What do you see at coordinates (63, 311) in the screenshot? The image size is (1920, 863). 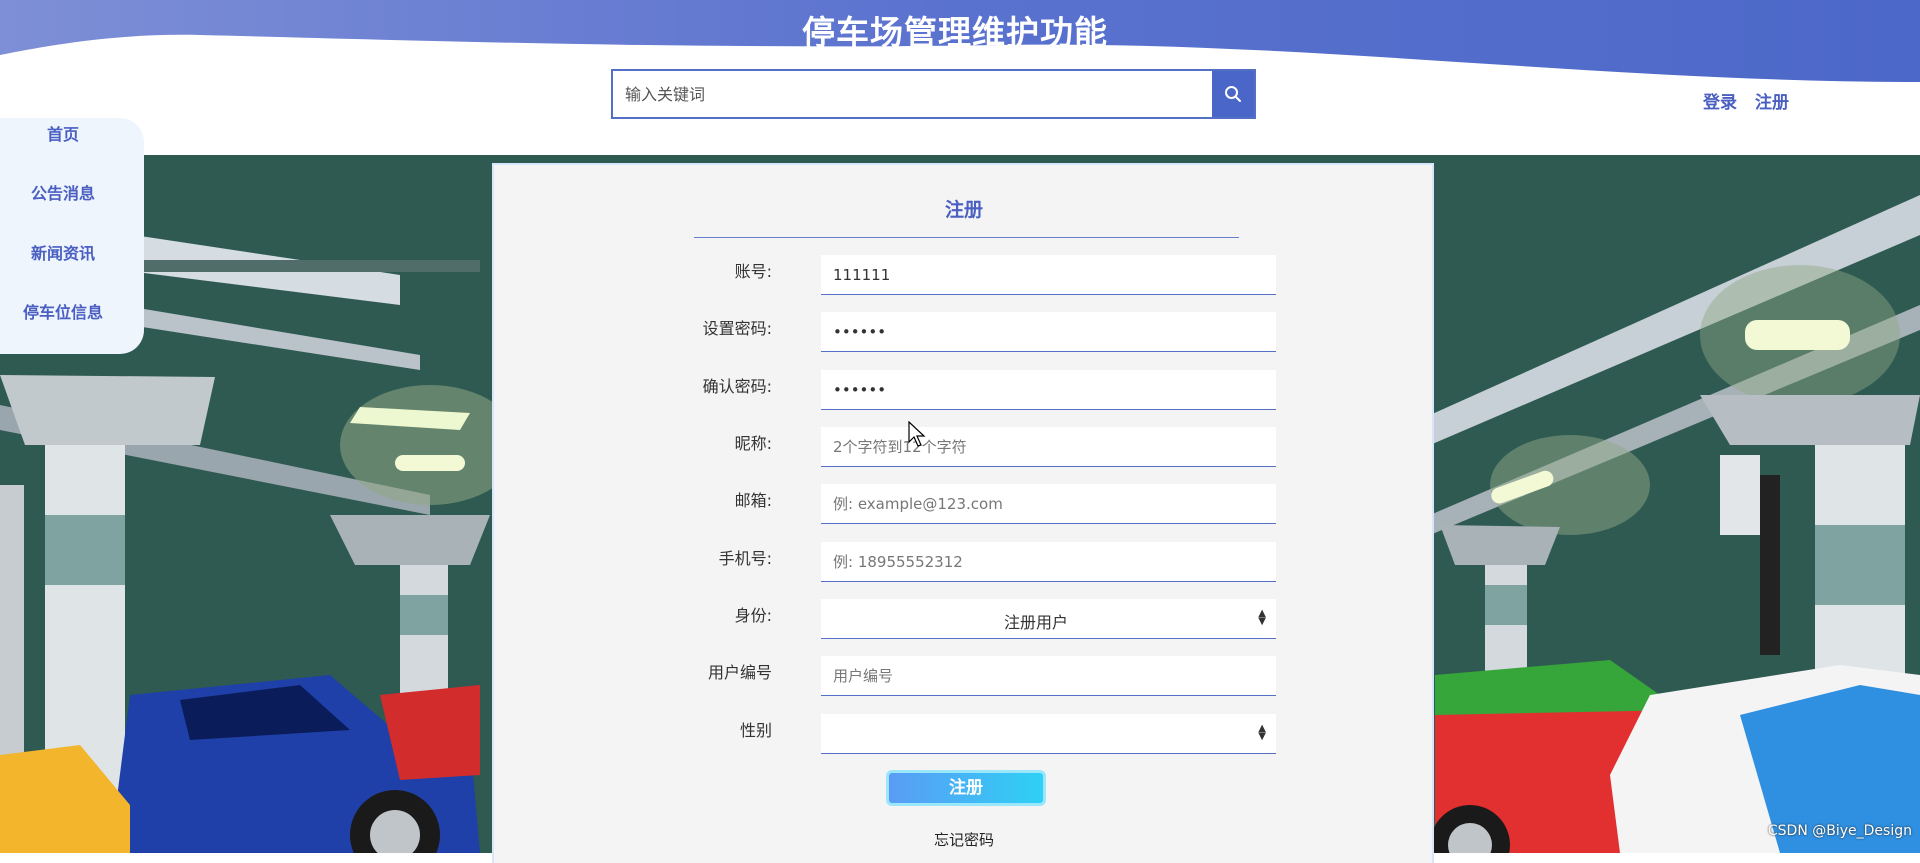 I see `sidebar-item-parking-spaces: 停车位信息` at bounding box center [63, 311].